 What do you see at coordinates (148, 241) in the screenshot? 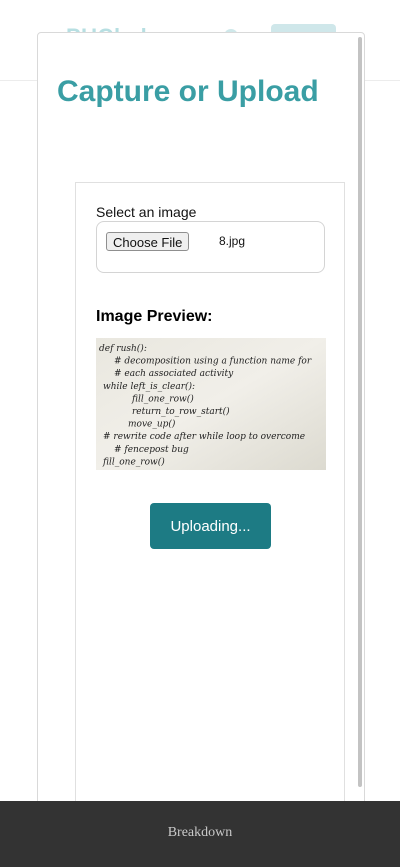
I see `choose-file-button: Choose File` at bounding box center [148, 241].